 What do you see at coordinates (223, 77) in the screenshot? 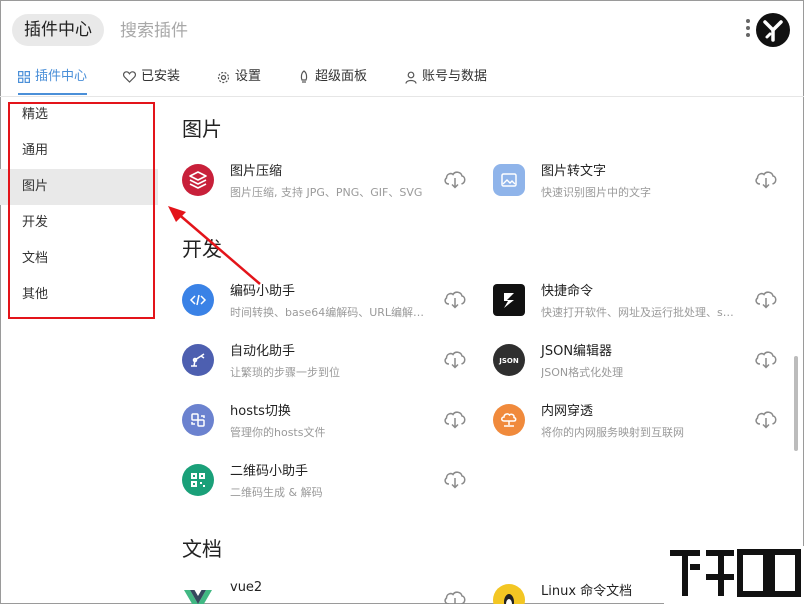
I see `gear-icon` at bounding box center [223, 77].